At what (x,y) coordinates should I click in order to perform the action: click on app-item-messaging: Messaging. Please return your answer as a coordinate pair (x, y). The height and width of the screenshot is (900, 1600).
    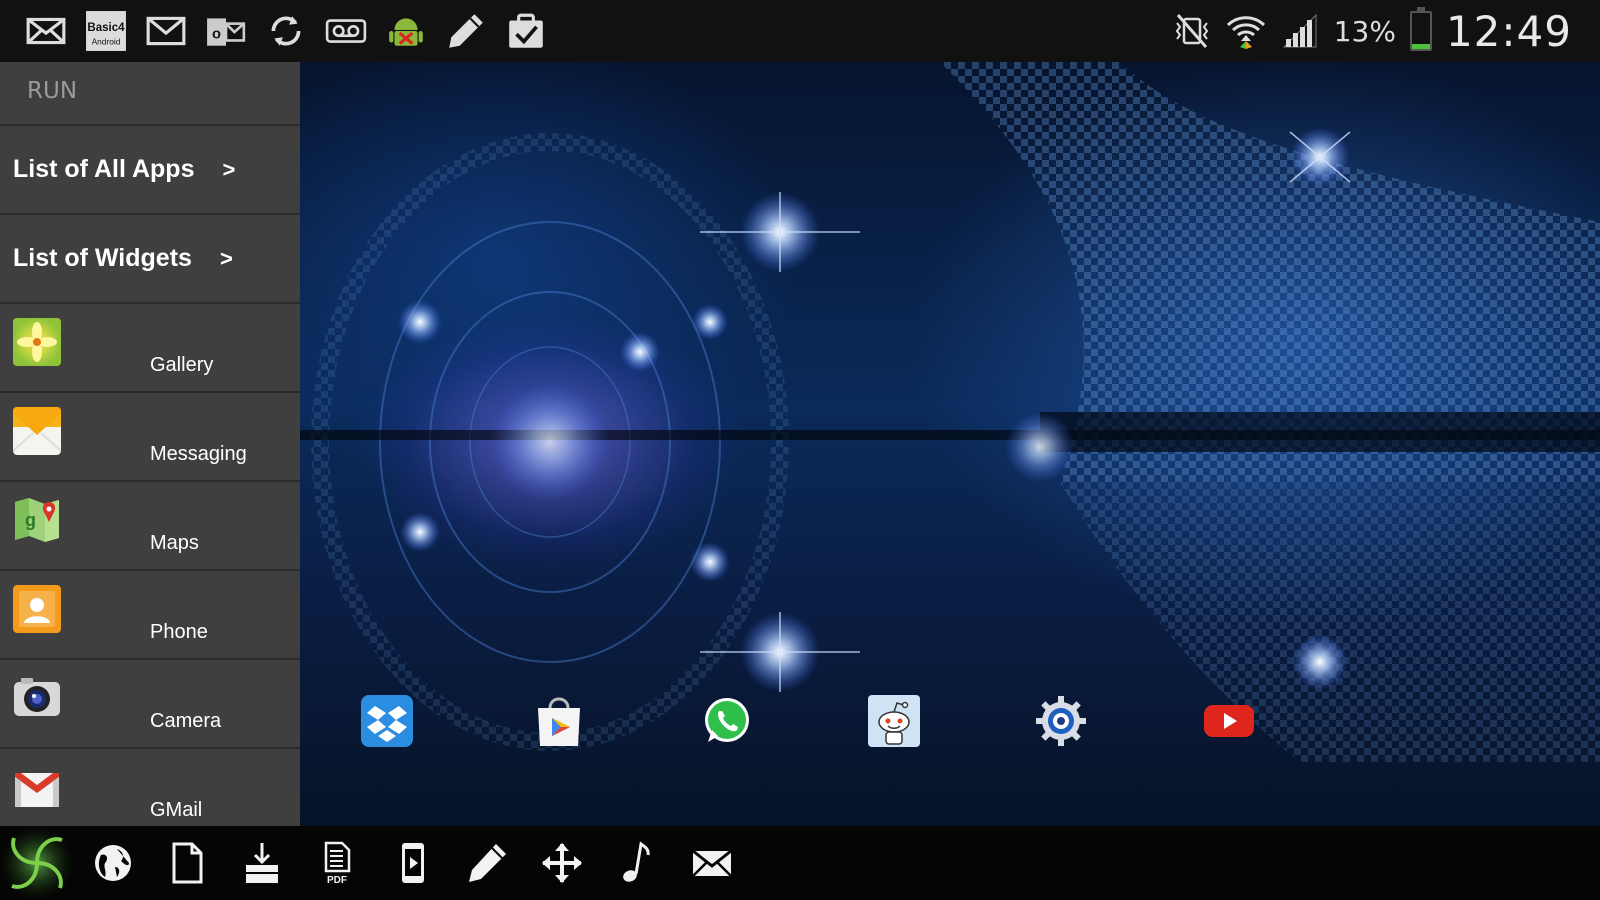
    Looking at the image, I should click on (150, 435).